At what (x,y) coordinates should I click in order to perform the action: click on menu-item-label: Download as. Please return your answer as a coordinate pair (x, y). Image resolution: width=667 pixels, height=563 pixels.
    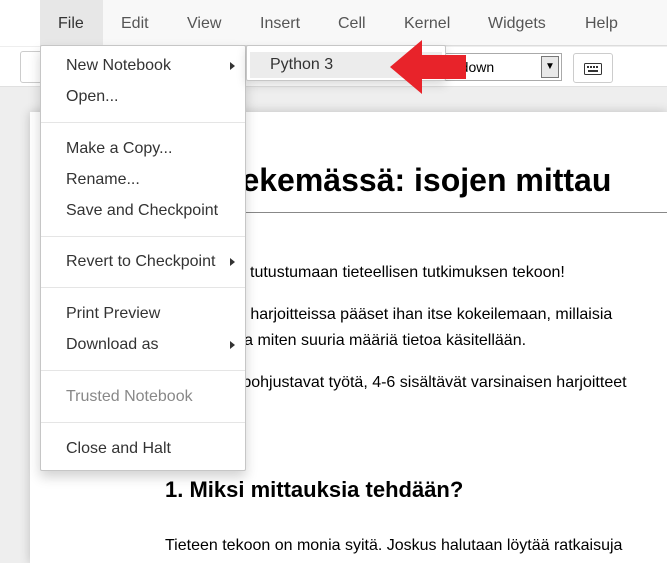
    Looking at the image, I should click on (112, 344).